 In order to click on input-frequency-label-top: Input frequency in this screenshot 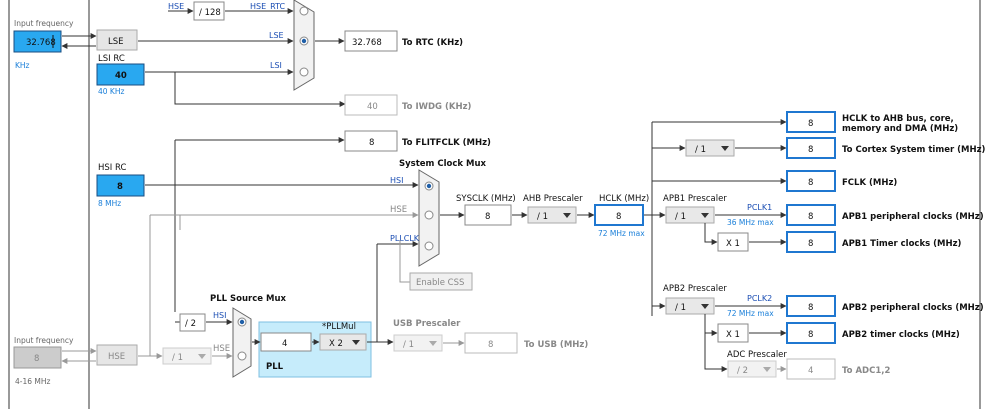, I will do `click(44, 23)`.